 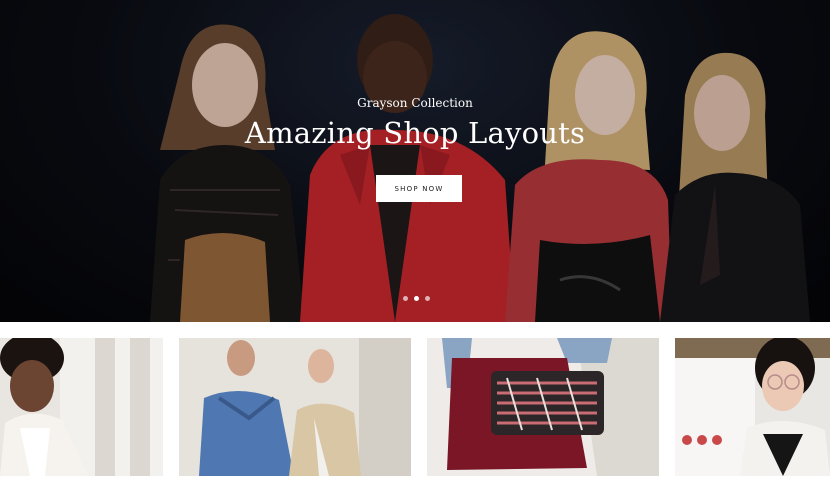 I want to click on tile-1-image, so click(x=81, y=407).